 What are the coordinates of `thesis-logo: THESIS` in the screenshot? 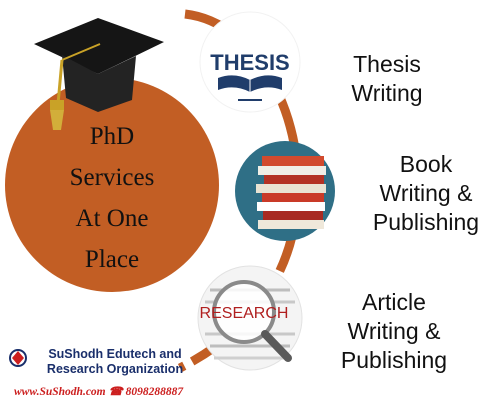 It's located at (250, 62).